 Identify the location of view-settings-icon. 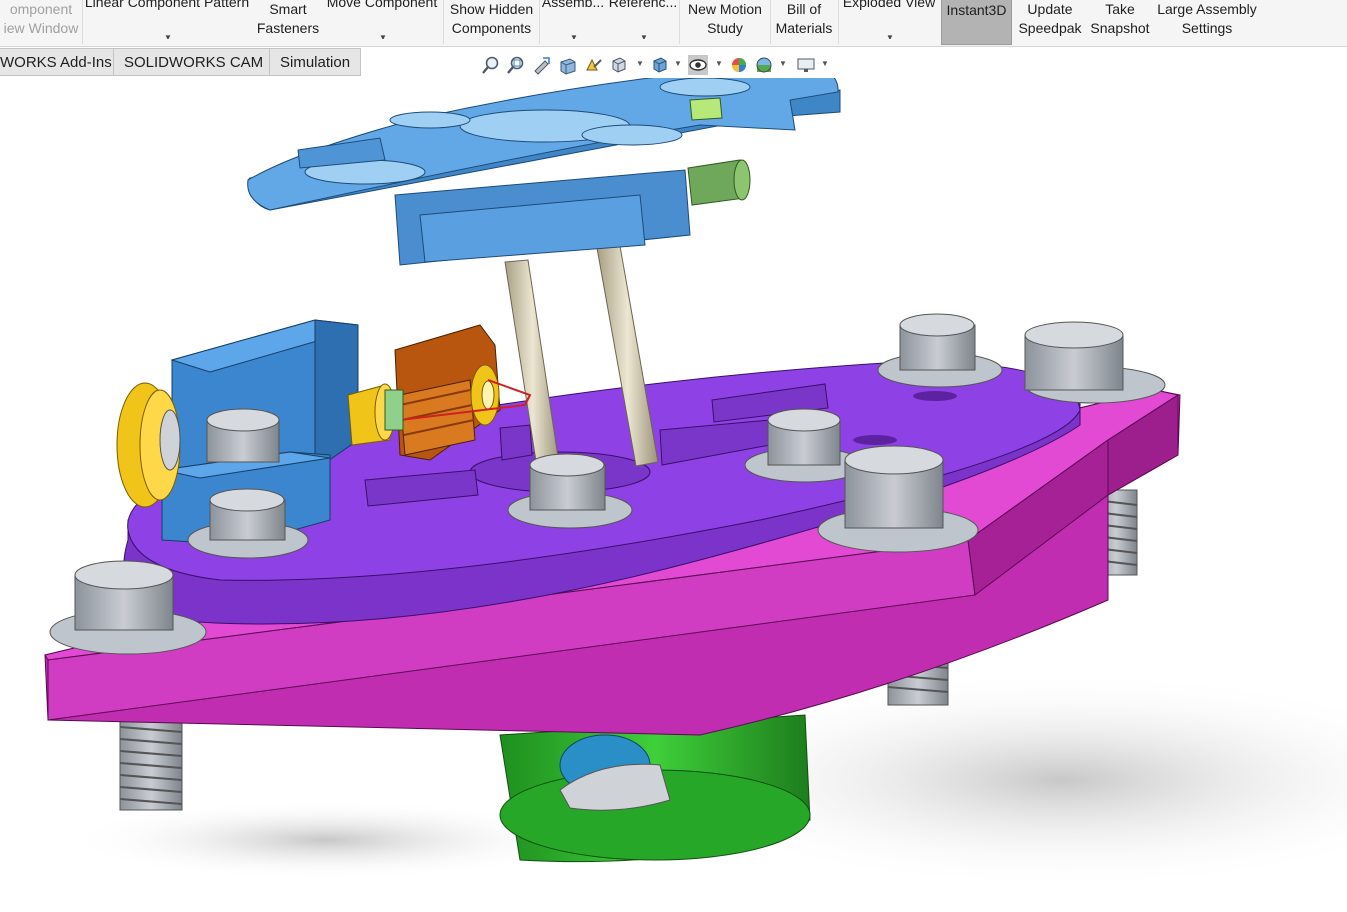
(806, 65).